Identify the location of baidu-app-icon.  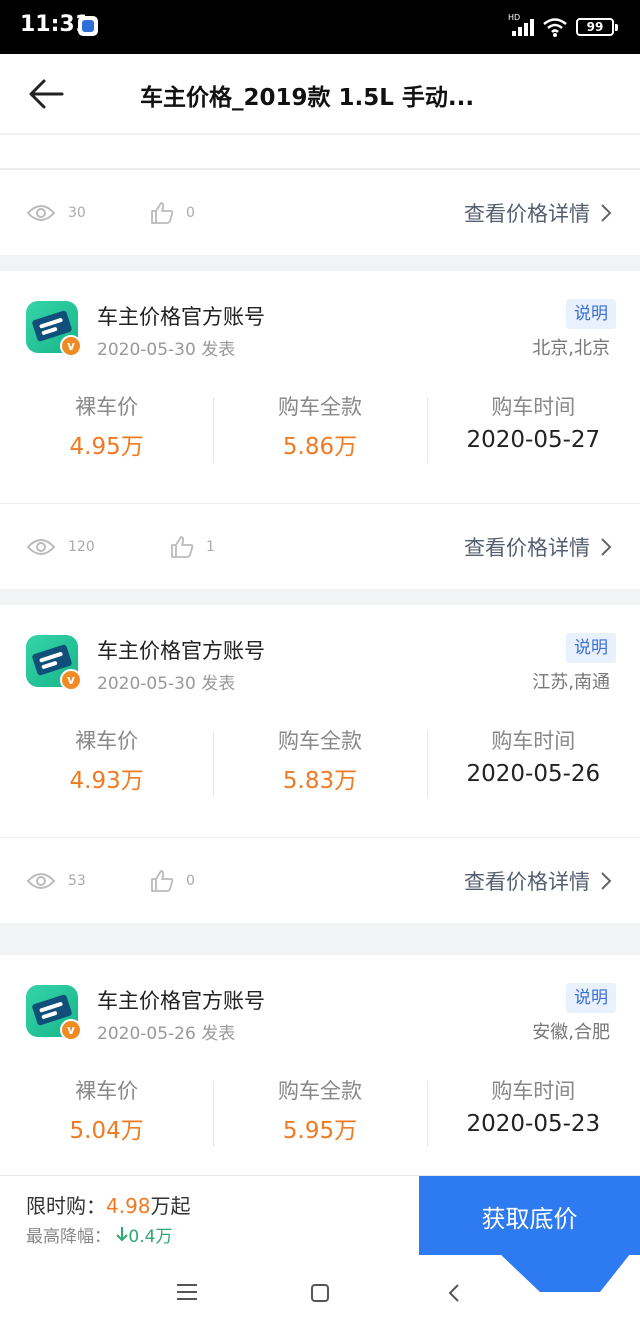
(88, 26).